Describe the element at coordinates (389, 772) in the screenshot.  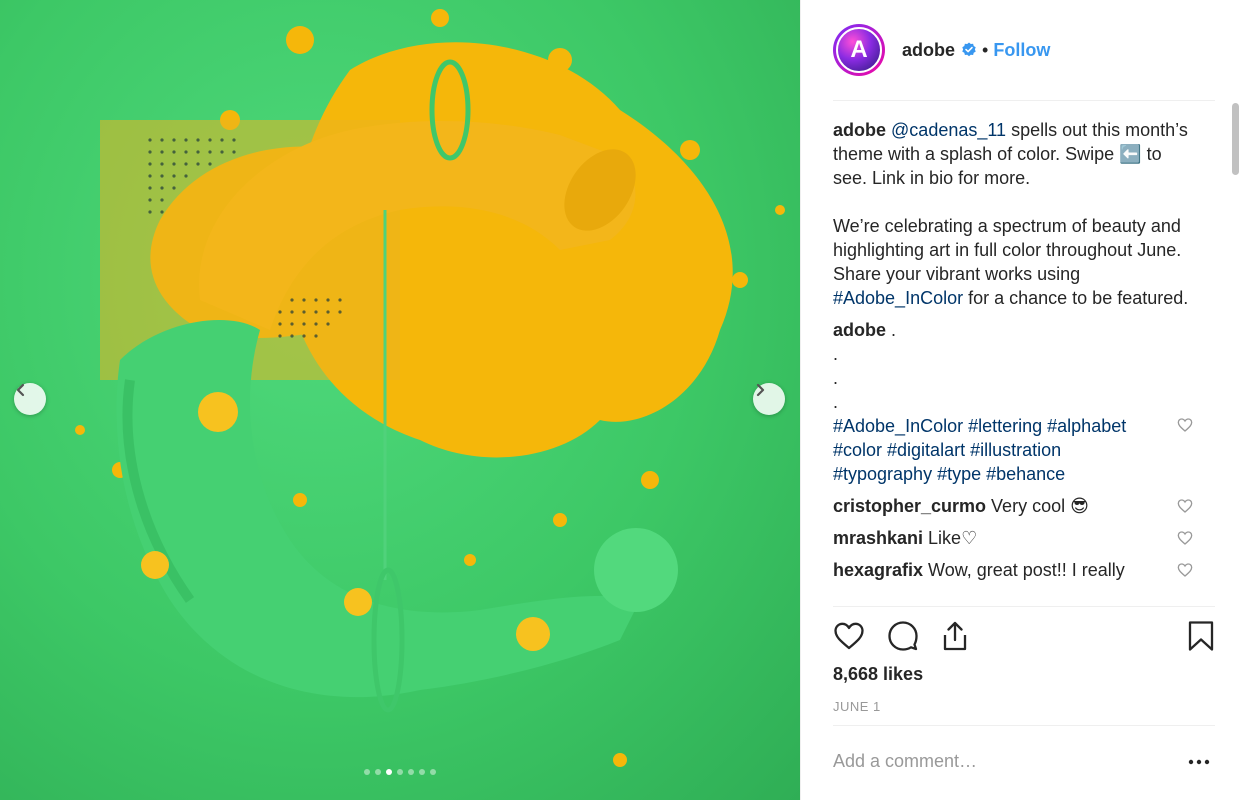
I see `carousel-dot-active` at that location.